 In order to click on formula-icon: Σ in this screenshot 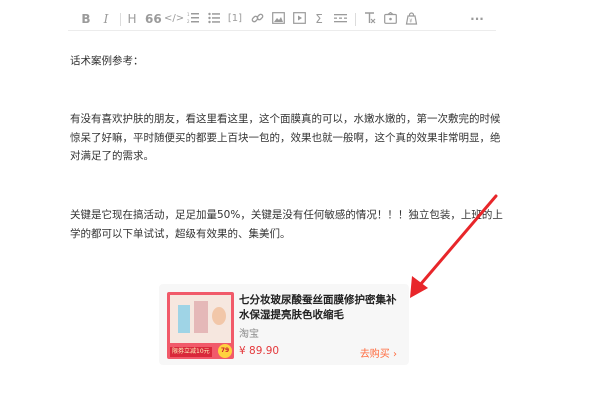, I will do `click(319, 19)`.